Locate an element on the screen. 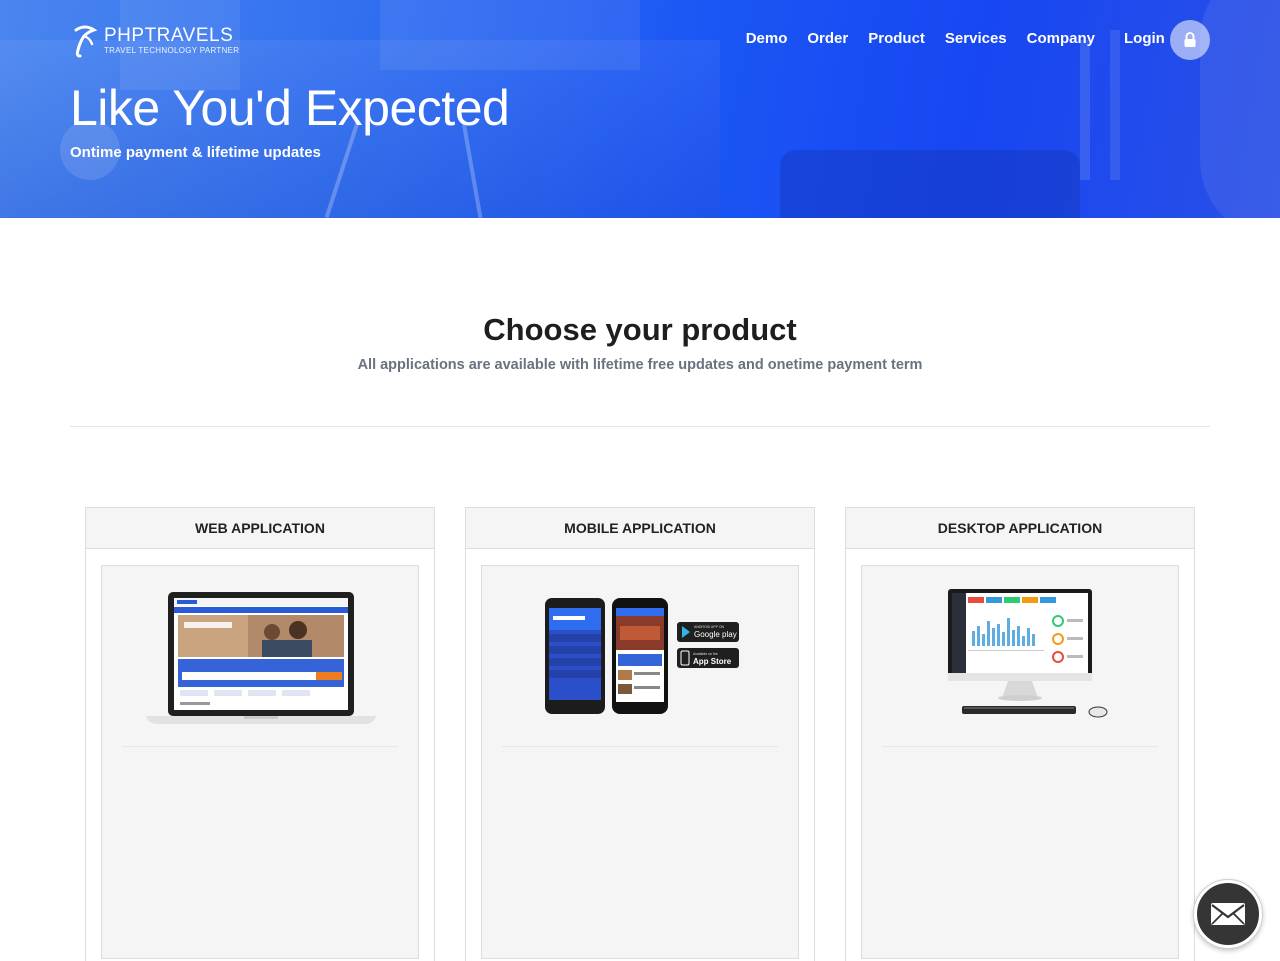 The image size is (1280, 961). laptop-screenshot is located at coordinates (261, 658).